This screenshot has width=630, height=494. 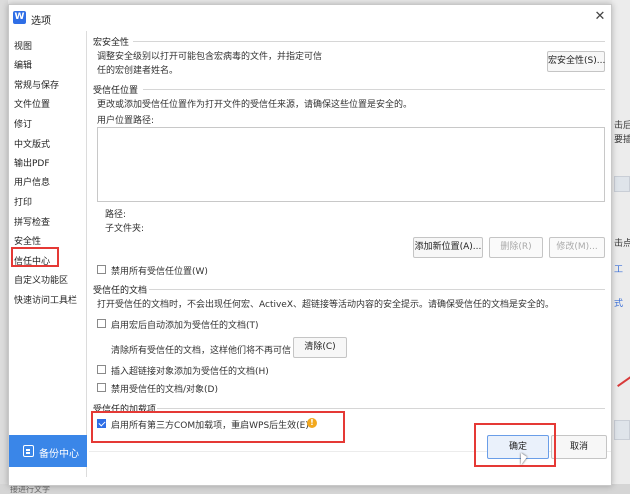 What do you see at coordinates (126, 121) in the screenshot?
I see `user-path-label: 用户位置路径:` at bounding box center [126, 121].